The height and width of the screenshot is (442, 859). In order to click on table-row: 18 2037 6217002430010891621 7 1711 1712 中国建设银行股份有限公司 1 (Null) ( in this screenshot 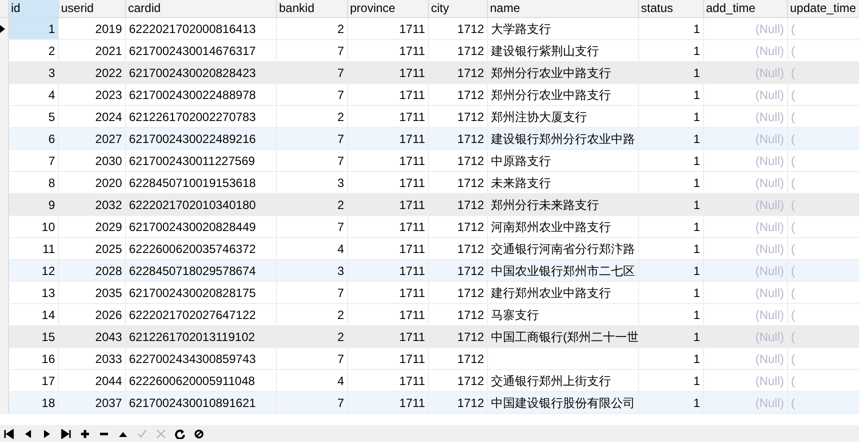, I will do `click(429, 403)`.